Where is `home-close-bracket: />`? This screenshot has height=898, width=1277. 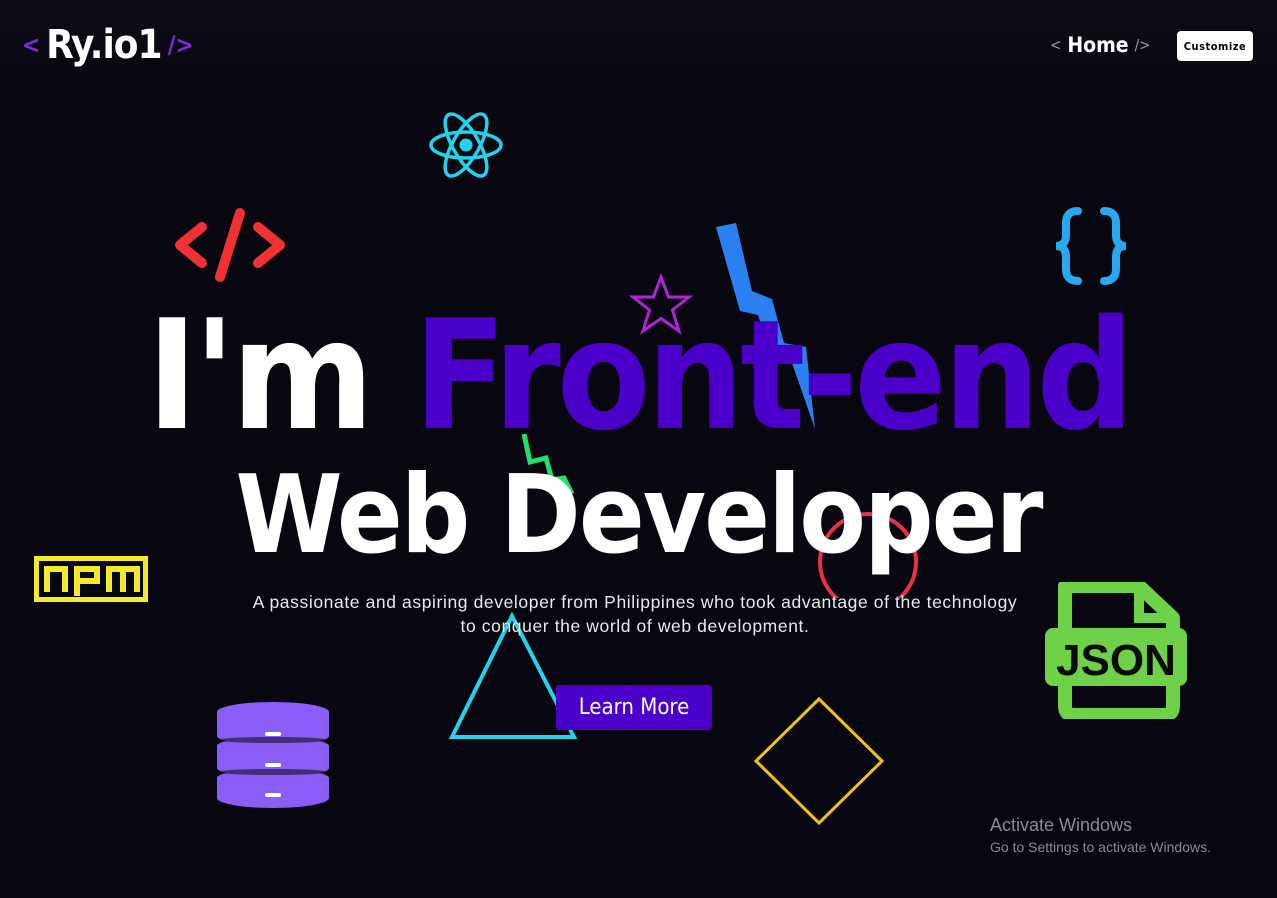
home-close-bracket: /> is located at coordinates (1142, 45).